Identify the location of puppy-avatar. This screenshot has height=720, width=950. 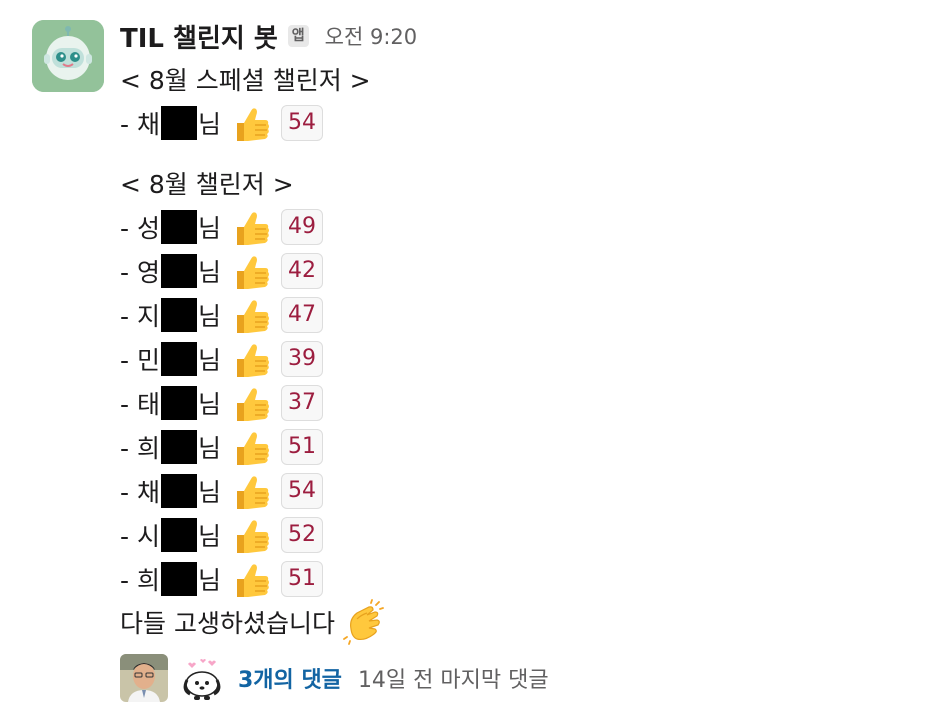
(202, 678).